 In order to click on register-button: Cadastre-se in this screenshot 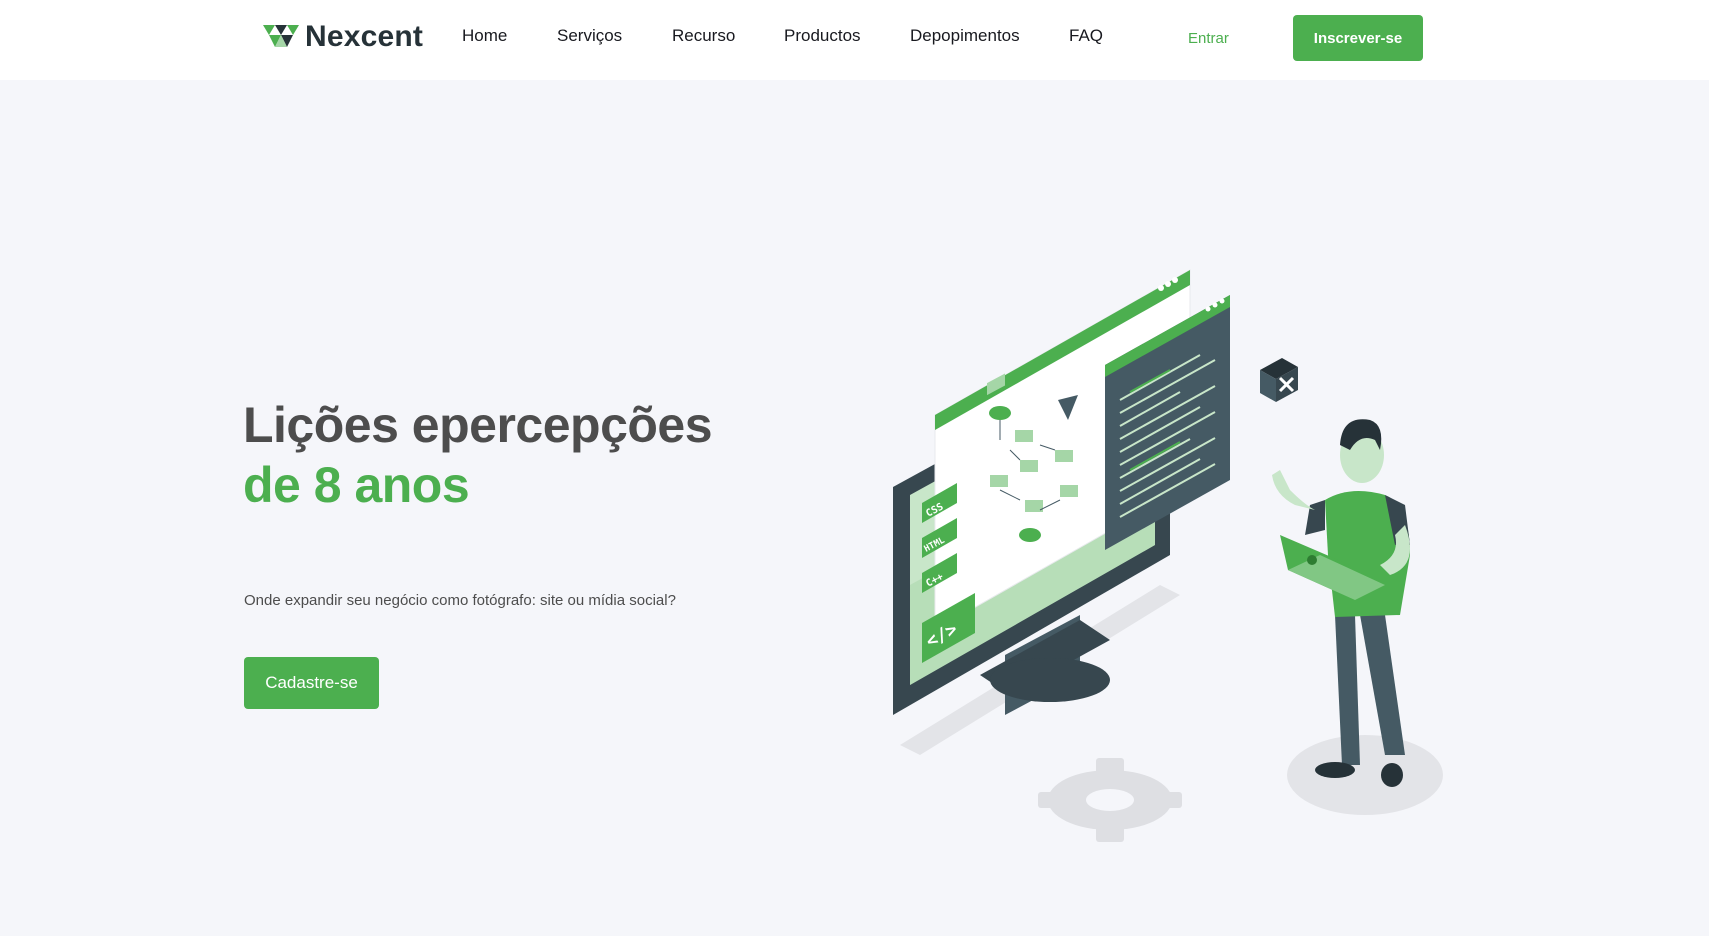, I will do `click(311, 683)`.